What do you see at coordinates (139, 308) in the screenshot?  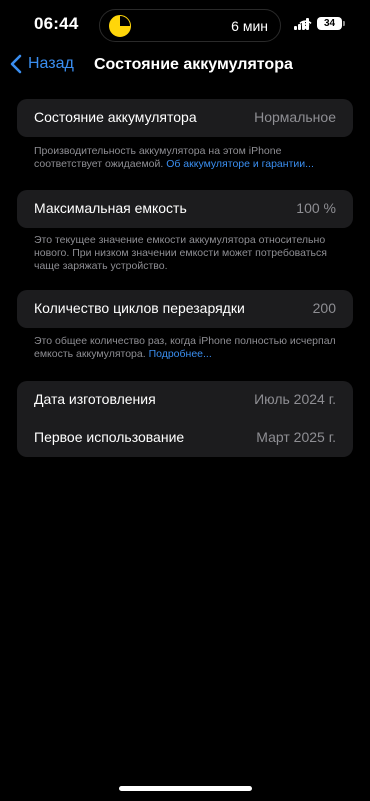 I see `charge-cycles-label: Количество циклов перезарядки` at bounding box center [139, 308].